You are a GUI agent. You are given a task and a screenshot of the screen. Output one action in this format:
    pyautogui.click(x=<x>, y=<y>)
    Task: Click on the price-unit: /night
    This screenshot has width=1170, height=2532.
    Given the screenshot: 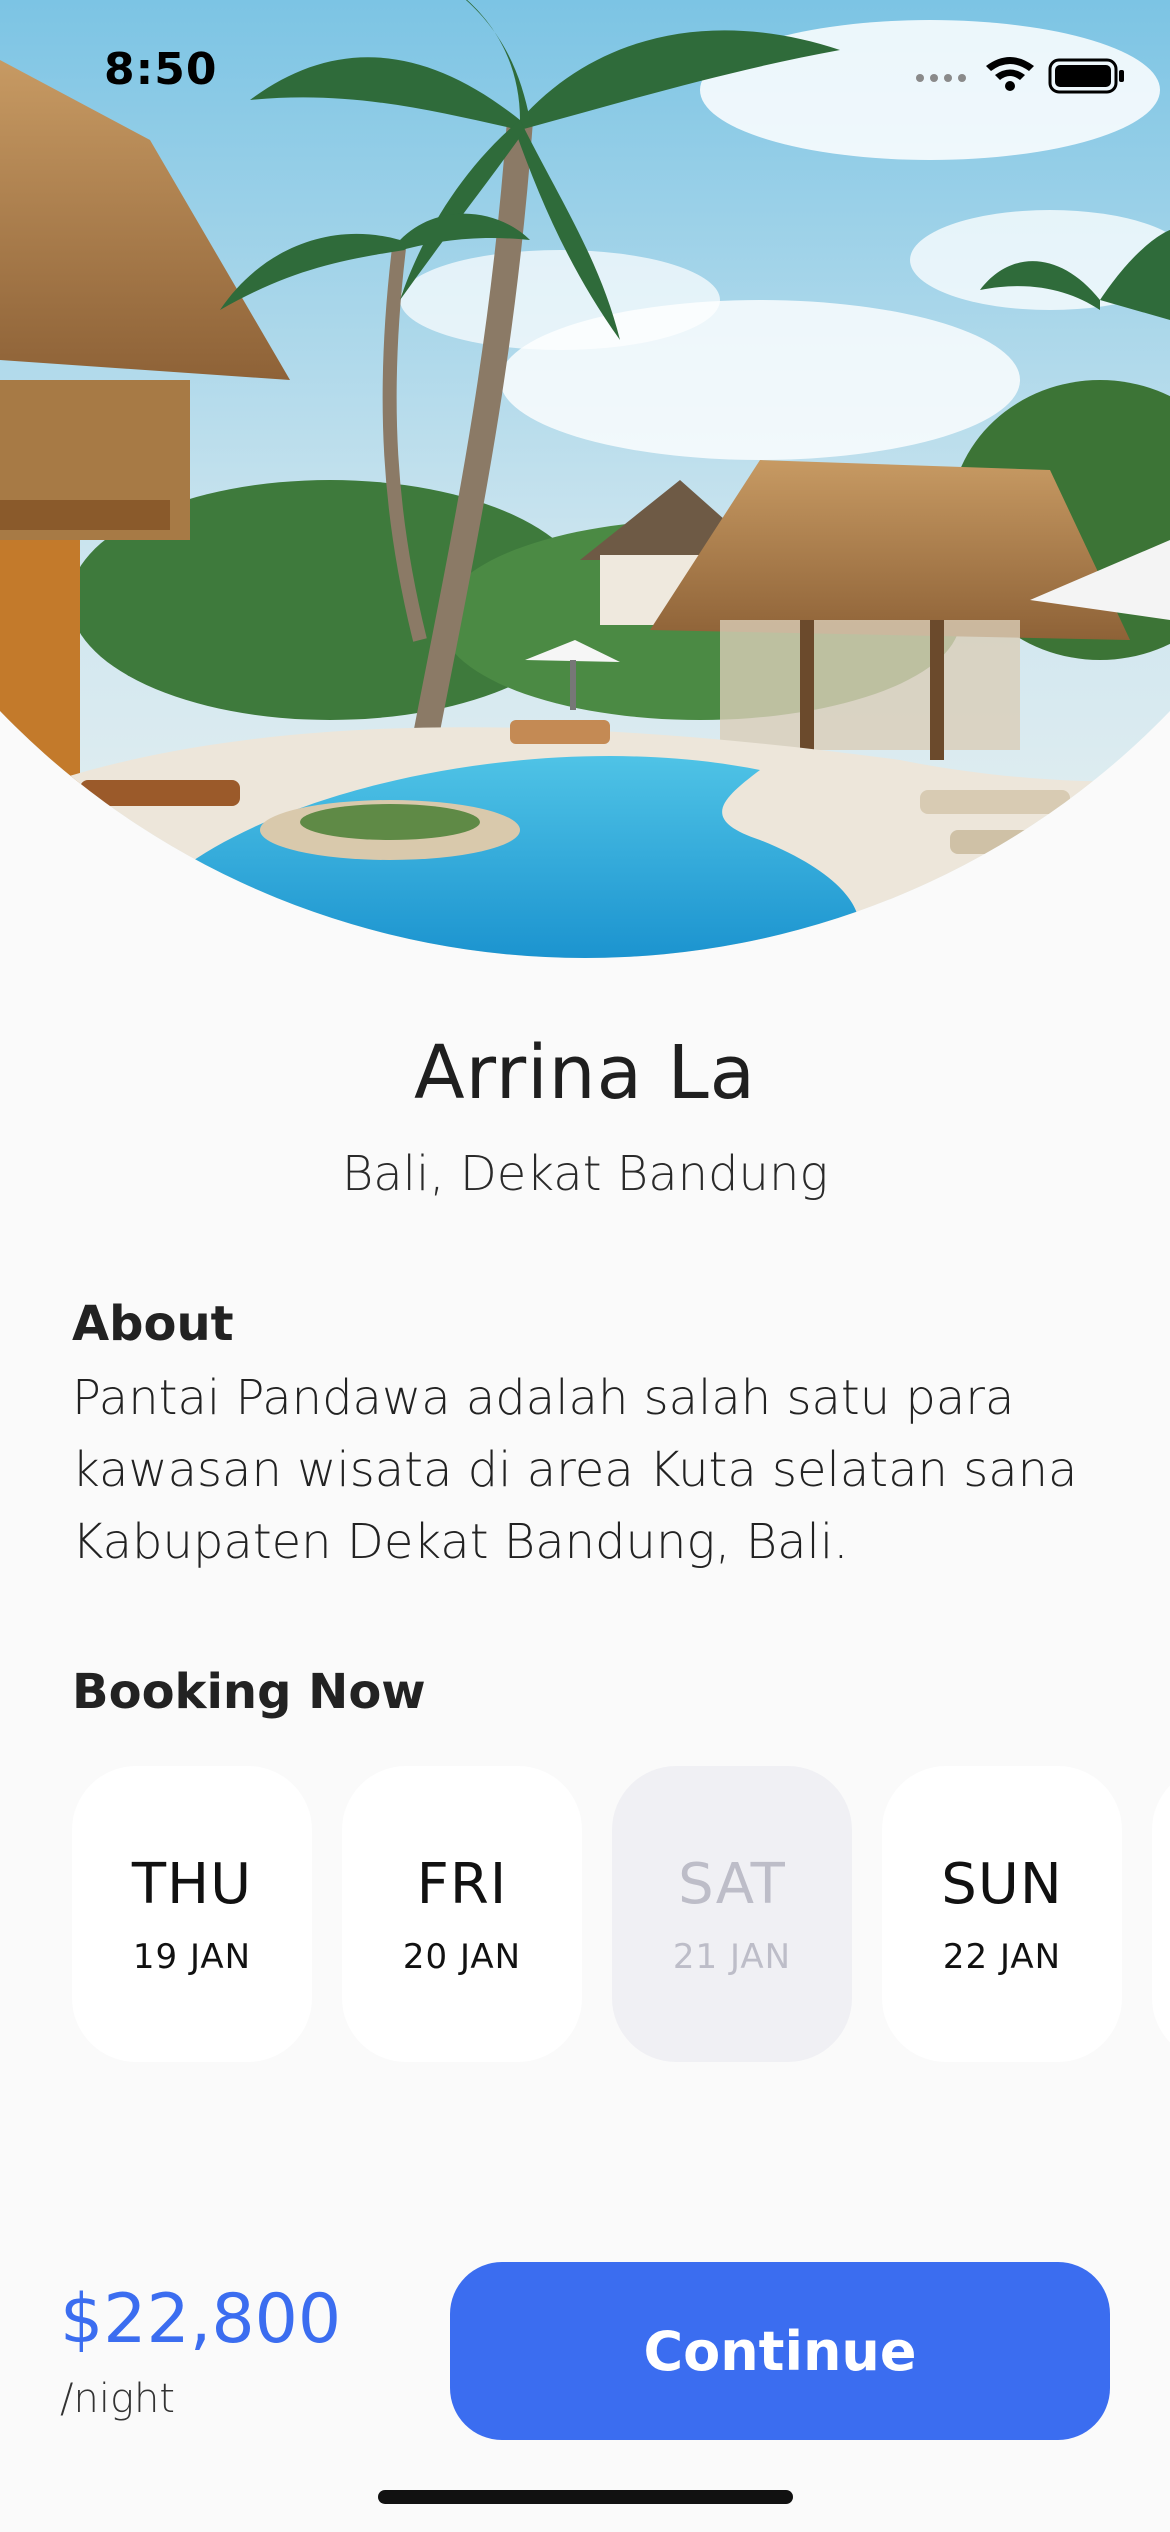 What is the action you would take?
    pyautogui.click(x=117, y=2399)
    